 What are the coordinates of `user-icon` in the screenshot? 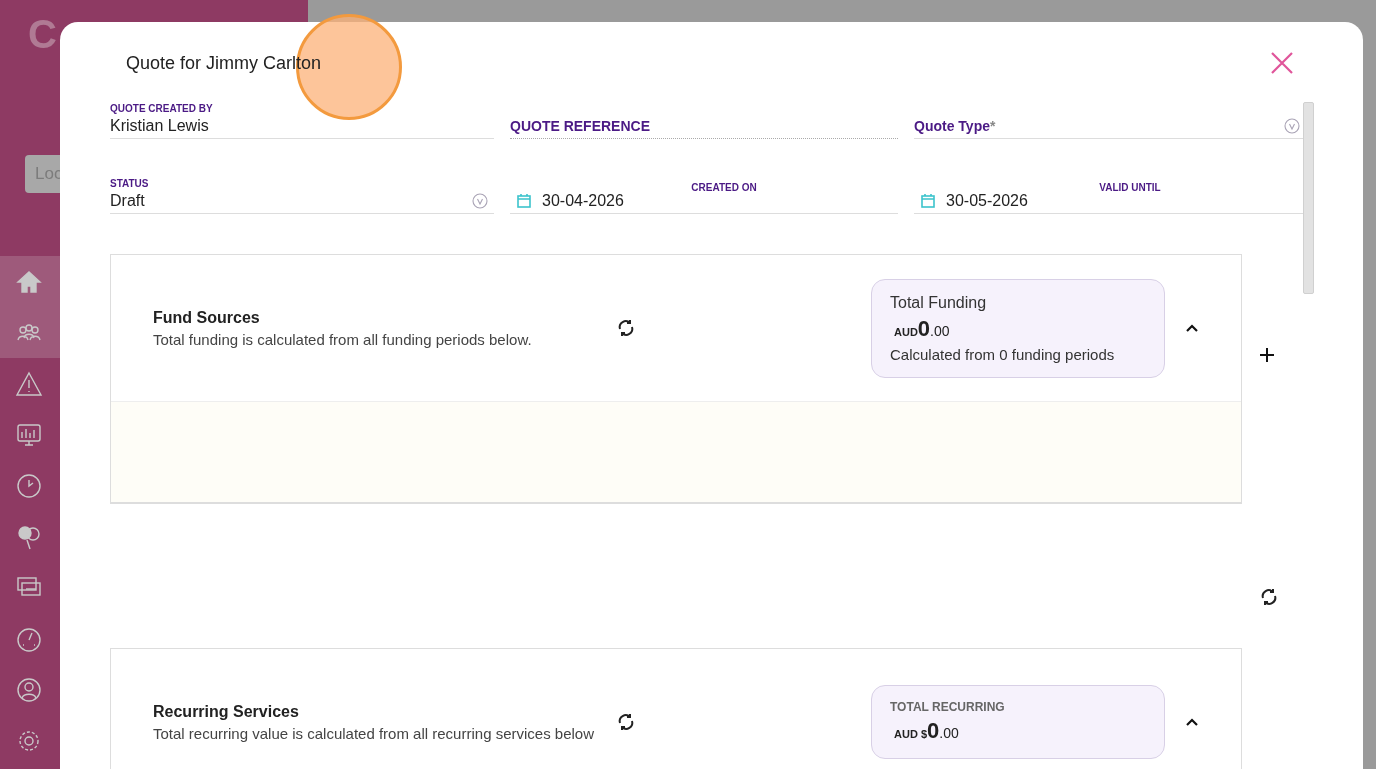 It's located at (28, 689).